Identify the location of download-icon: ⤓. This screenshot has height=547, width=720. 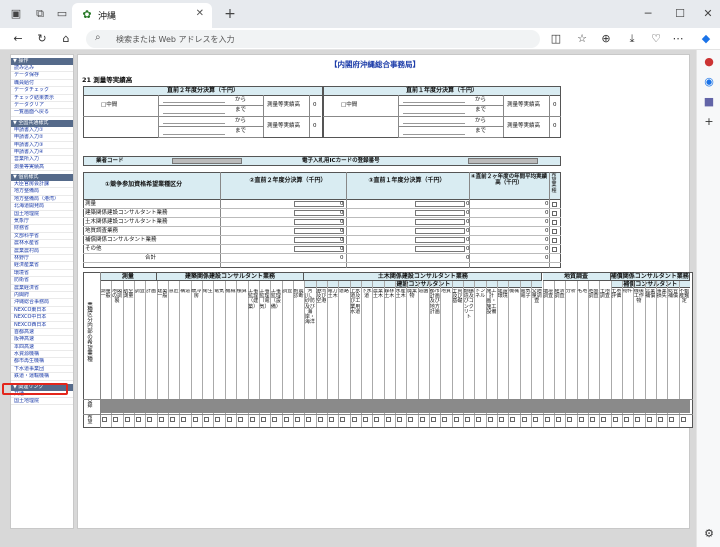
(632, 39).